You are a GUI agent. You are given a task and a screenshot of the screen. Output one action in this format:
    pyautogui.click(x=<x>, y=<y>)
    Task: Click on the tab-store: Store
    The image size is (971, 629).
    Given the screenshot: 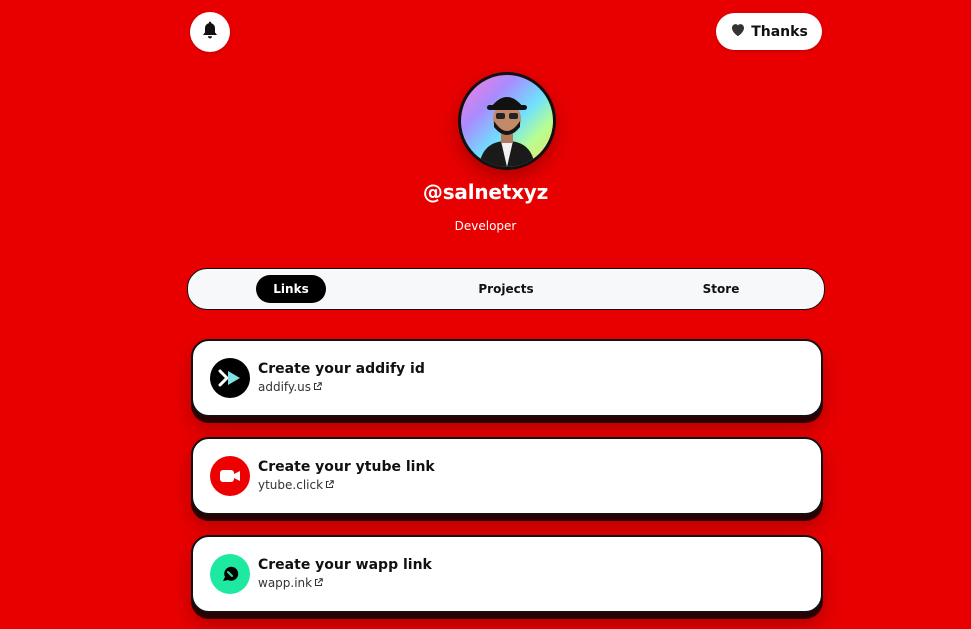 What is the action you would take?
    pyautogui.click(x=721, y=289)
    